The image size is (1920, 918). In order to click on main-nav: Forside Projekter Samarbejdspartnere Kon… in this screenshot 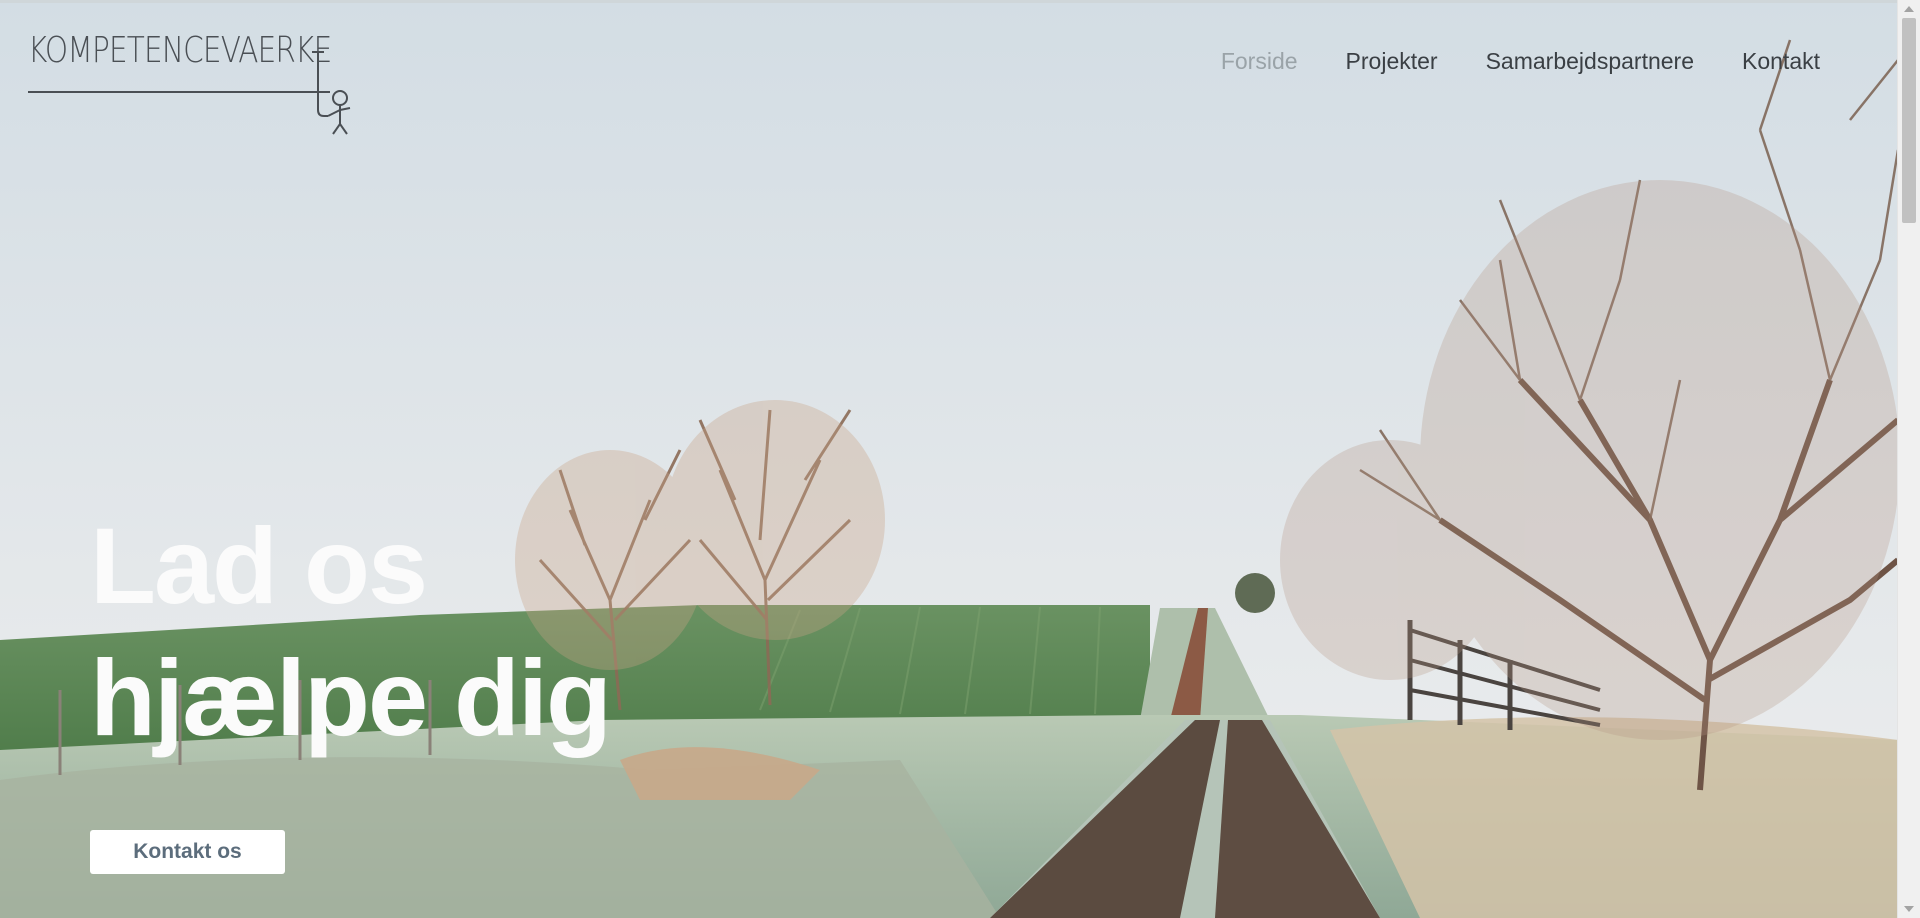, I will do `click(1496, 61)`.